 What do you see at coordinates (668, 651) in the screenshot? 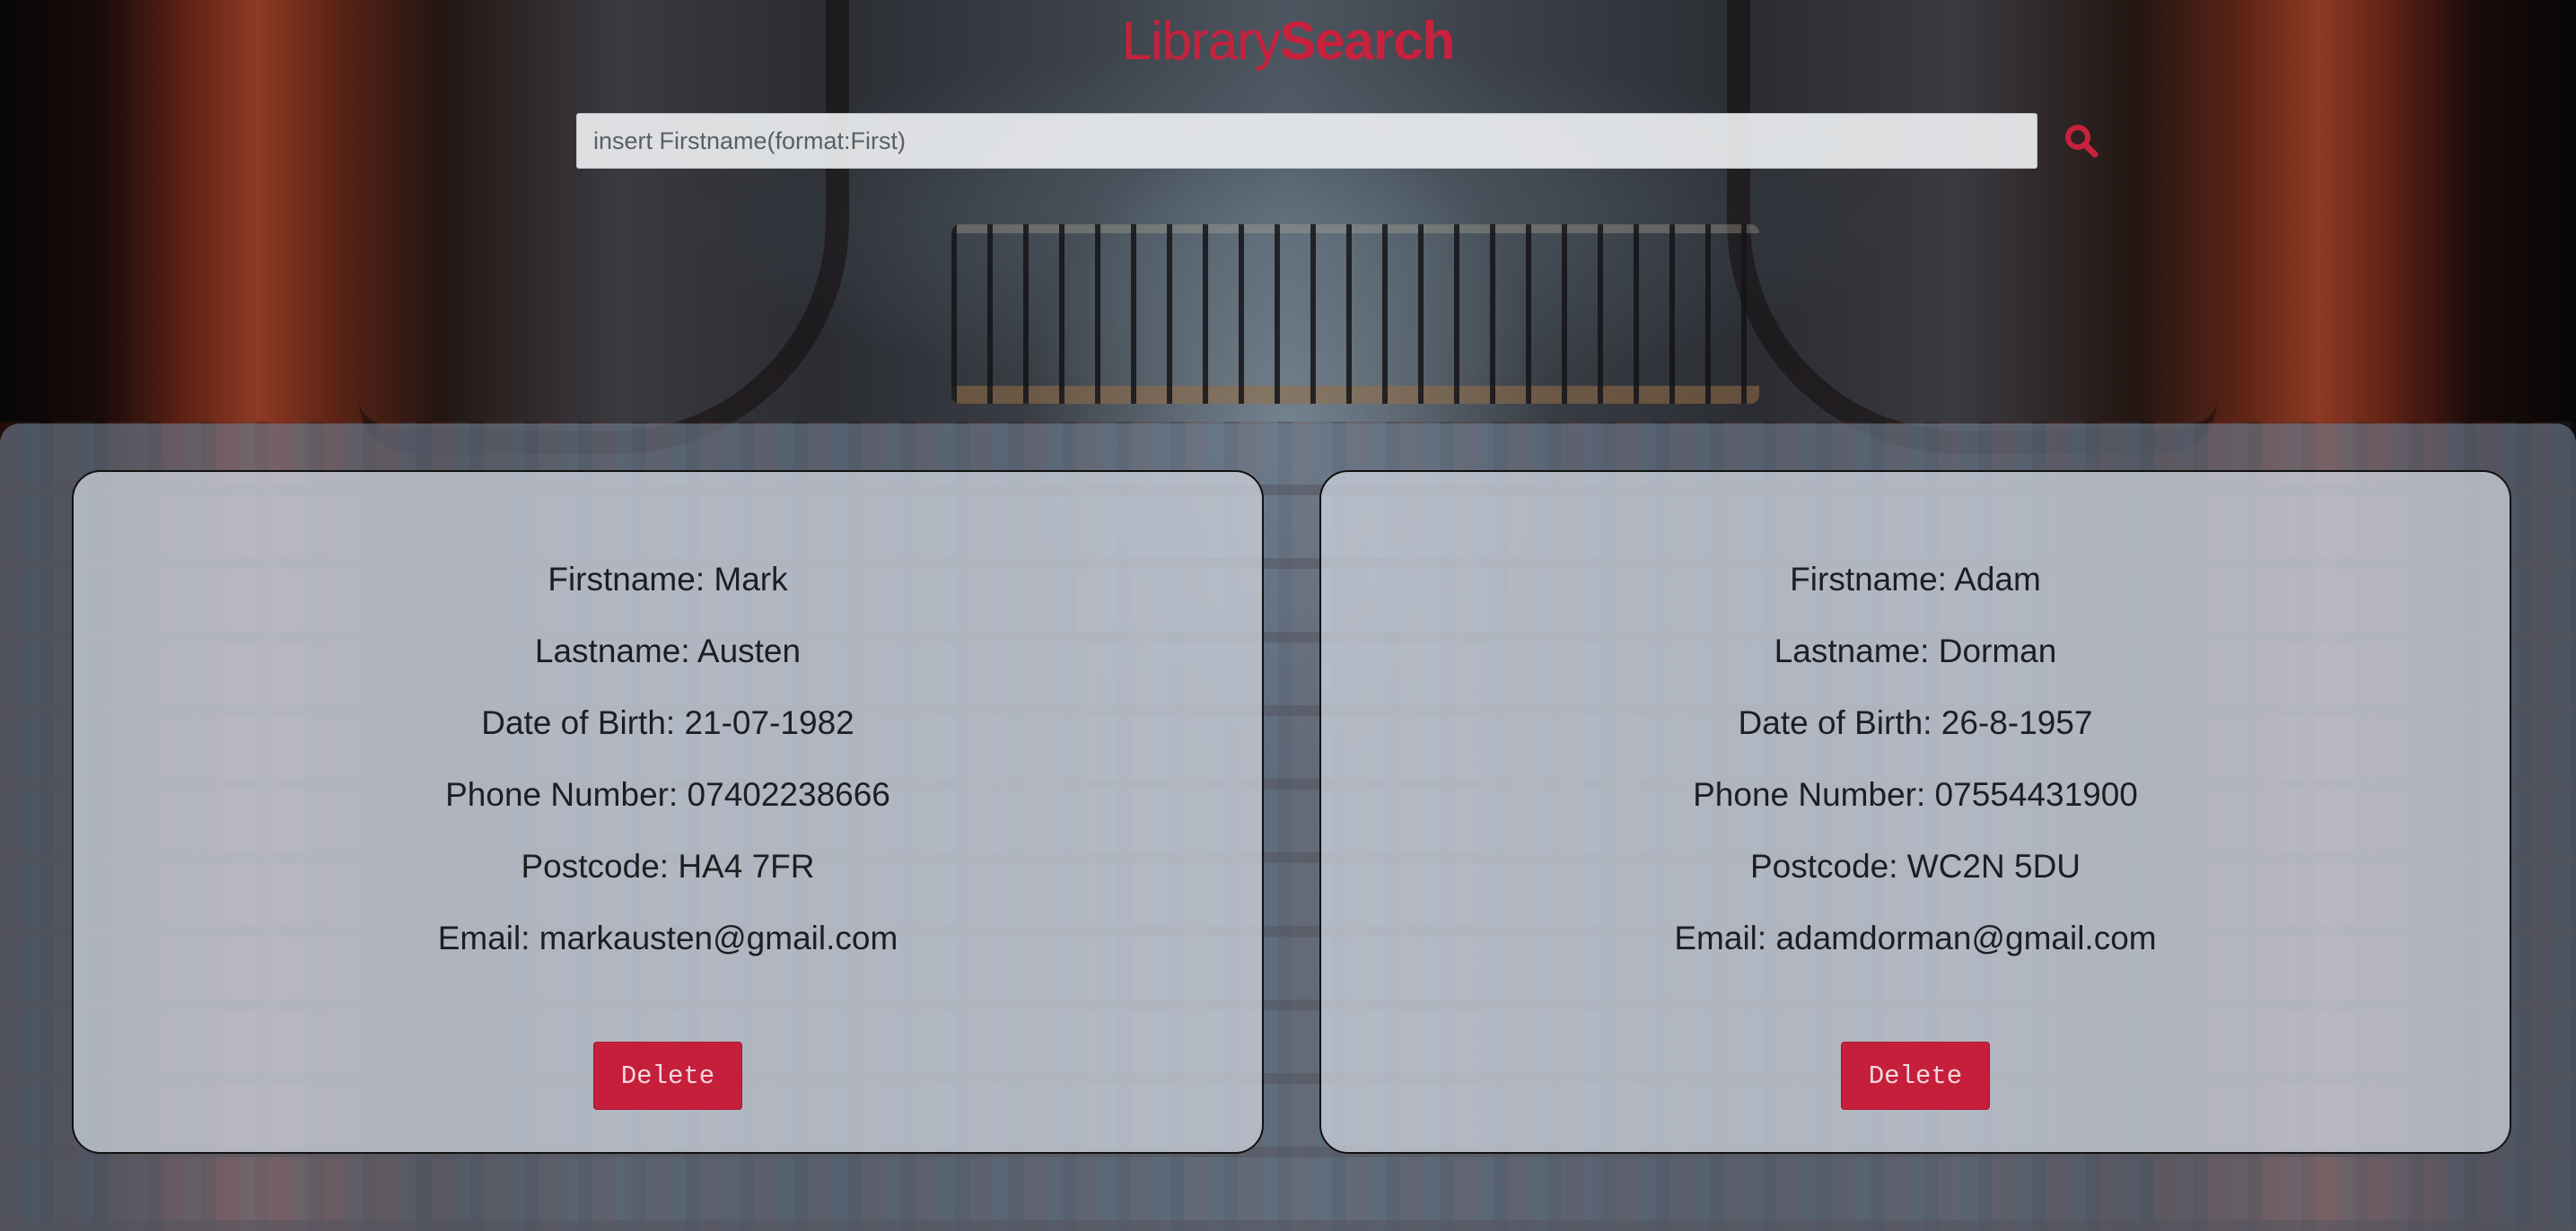
I see `lastname-field: Lastname: Austen` at bounding box center [668, 651].